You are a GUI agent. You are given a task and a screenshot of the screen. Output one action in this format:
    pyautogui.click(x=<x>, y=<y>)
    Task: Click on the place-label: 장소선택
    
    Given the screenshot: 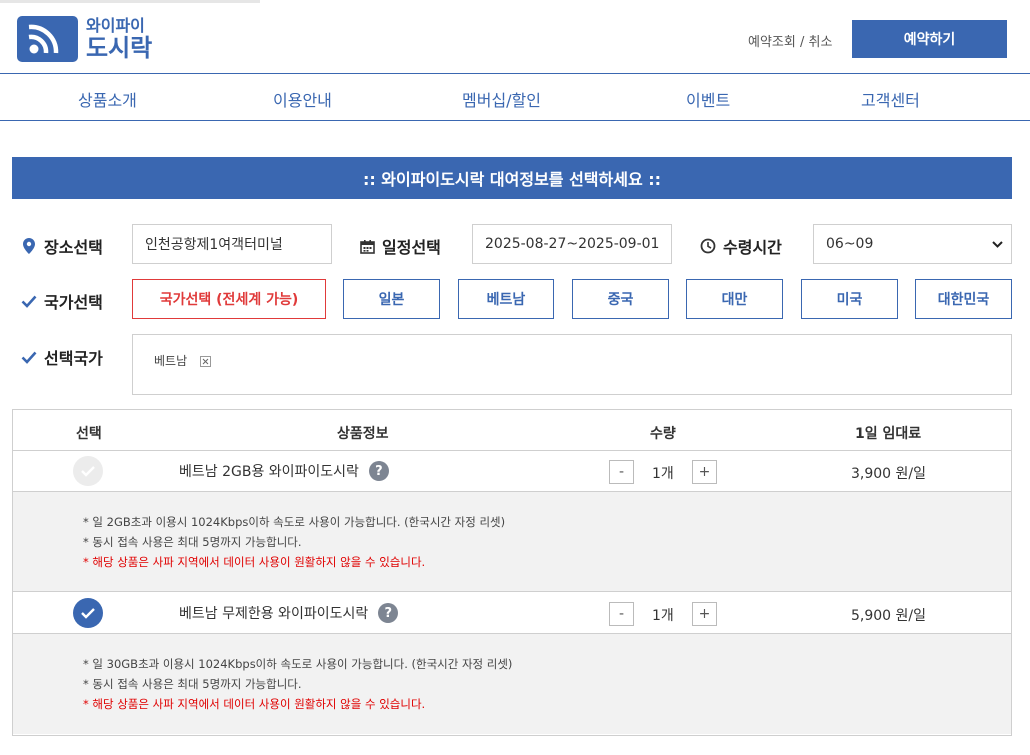 What is the action you would take?
    pyautogui.click(x=61, y=246)
    